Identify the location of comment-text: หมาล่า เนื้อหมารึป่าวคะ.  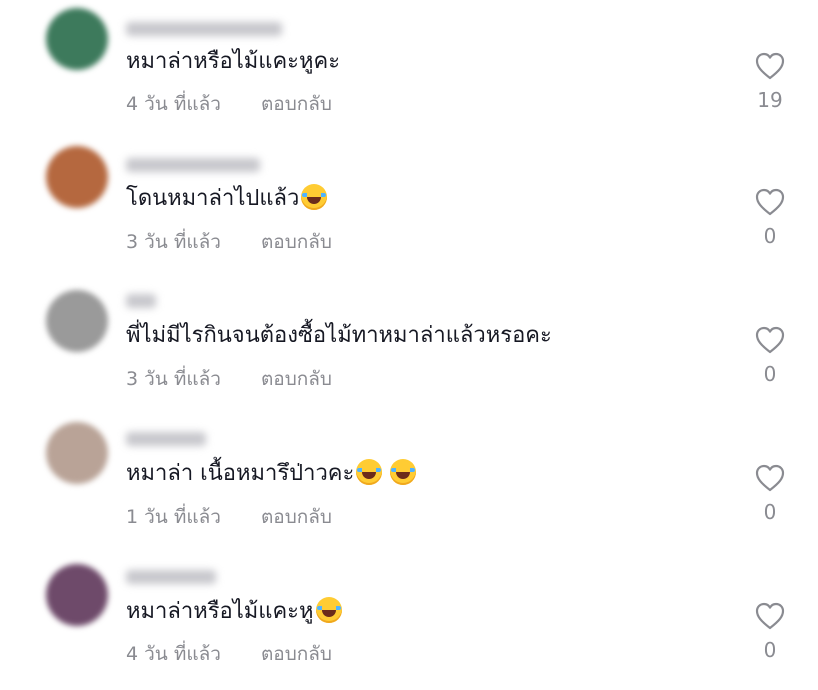
(271, 473).